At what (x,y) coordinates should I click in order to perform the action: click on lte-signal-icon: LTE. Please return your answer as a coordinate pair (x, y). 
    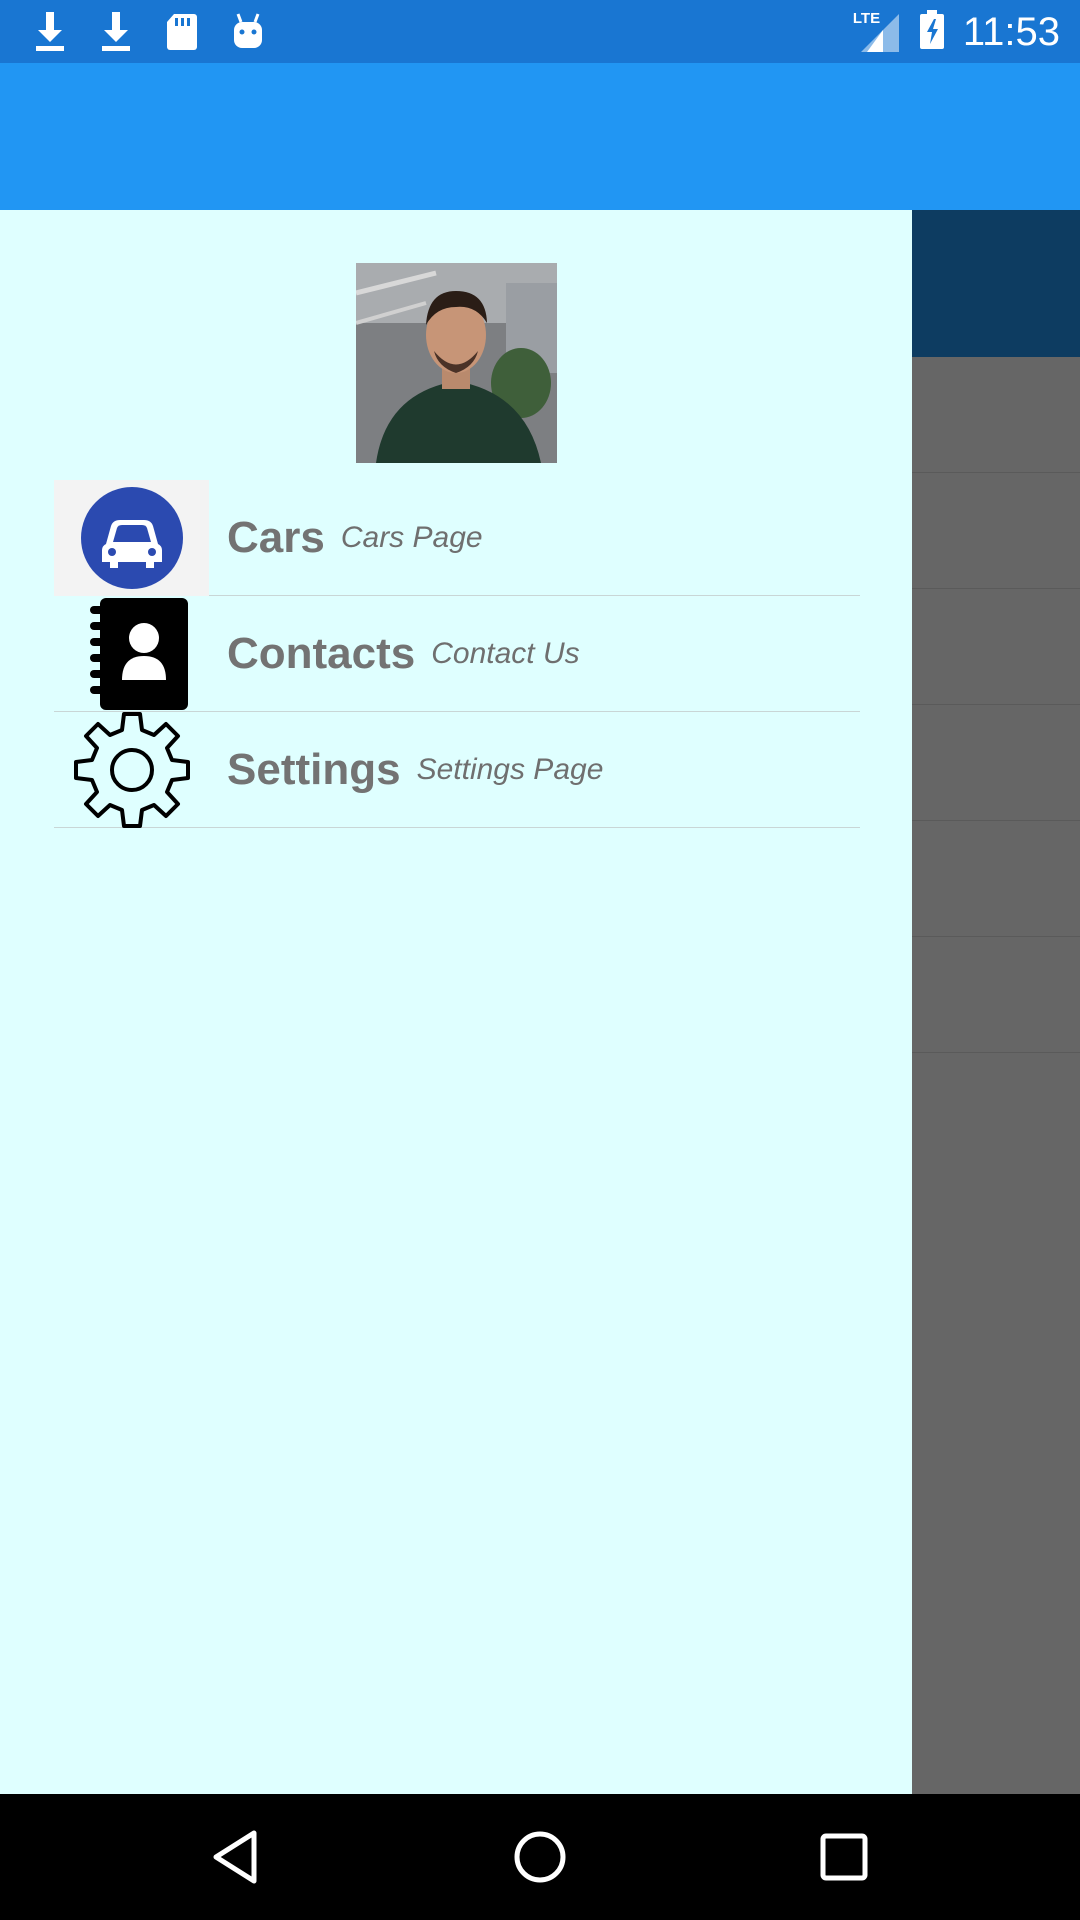
    Looking at the image, I should click on (877, 32).